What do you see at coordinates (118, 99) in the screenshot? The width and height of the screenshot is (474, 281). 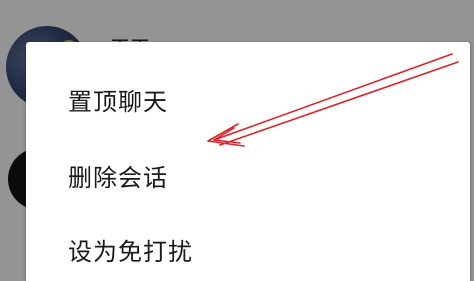 I see `menu-item-pin-chat: 置顶聊天` at bounding box center [118, 99].